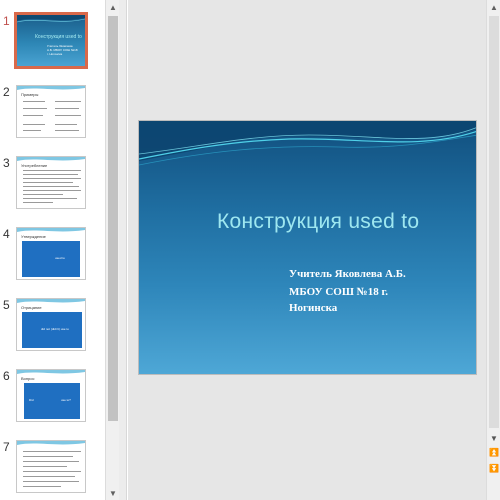 This screenshot has width=500, height=500. Describe the element at coordinates (58, 37) in the screenshot. I see `thumbnail-title: Конструкция used to` at that location.